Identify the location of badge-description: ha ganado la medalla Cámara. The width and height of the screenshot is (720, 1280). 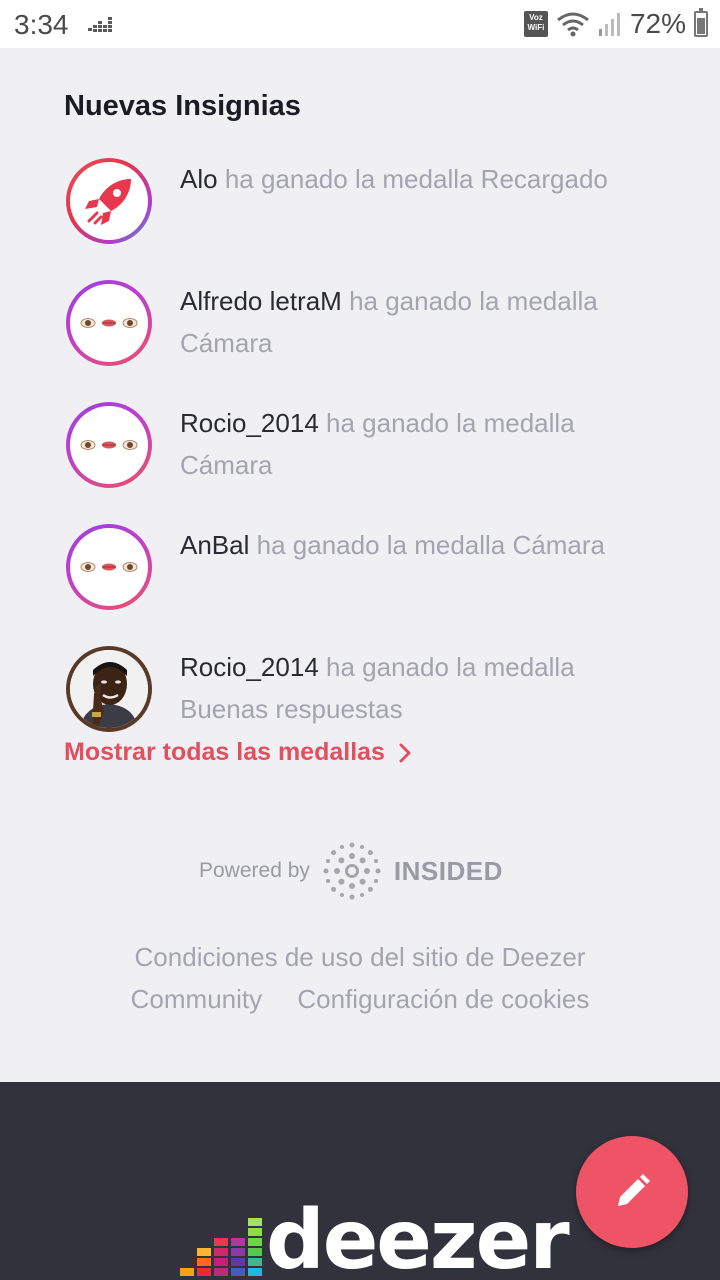
(430, 545).